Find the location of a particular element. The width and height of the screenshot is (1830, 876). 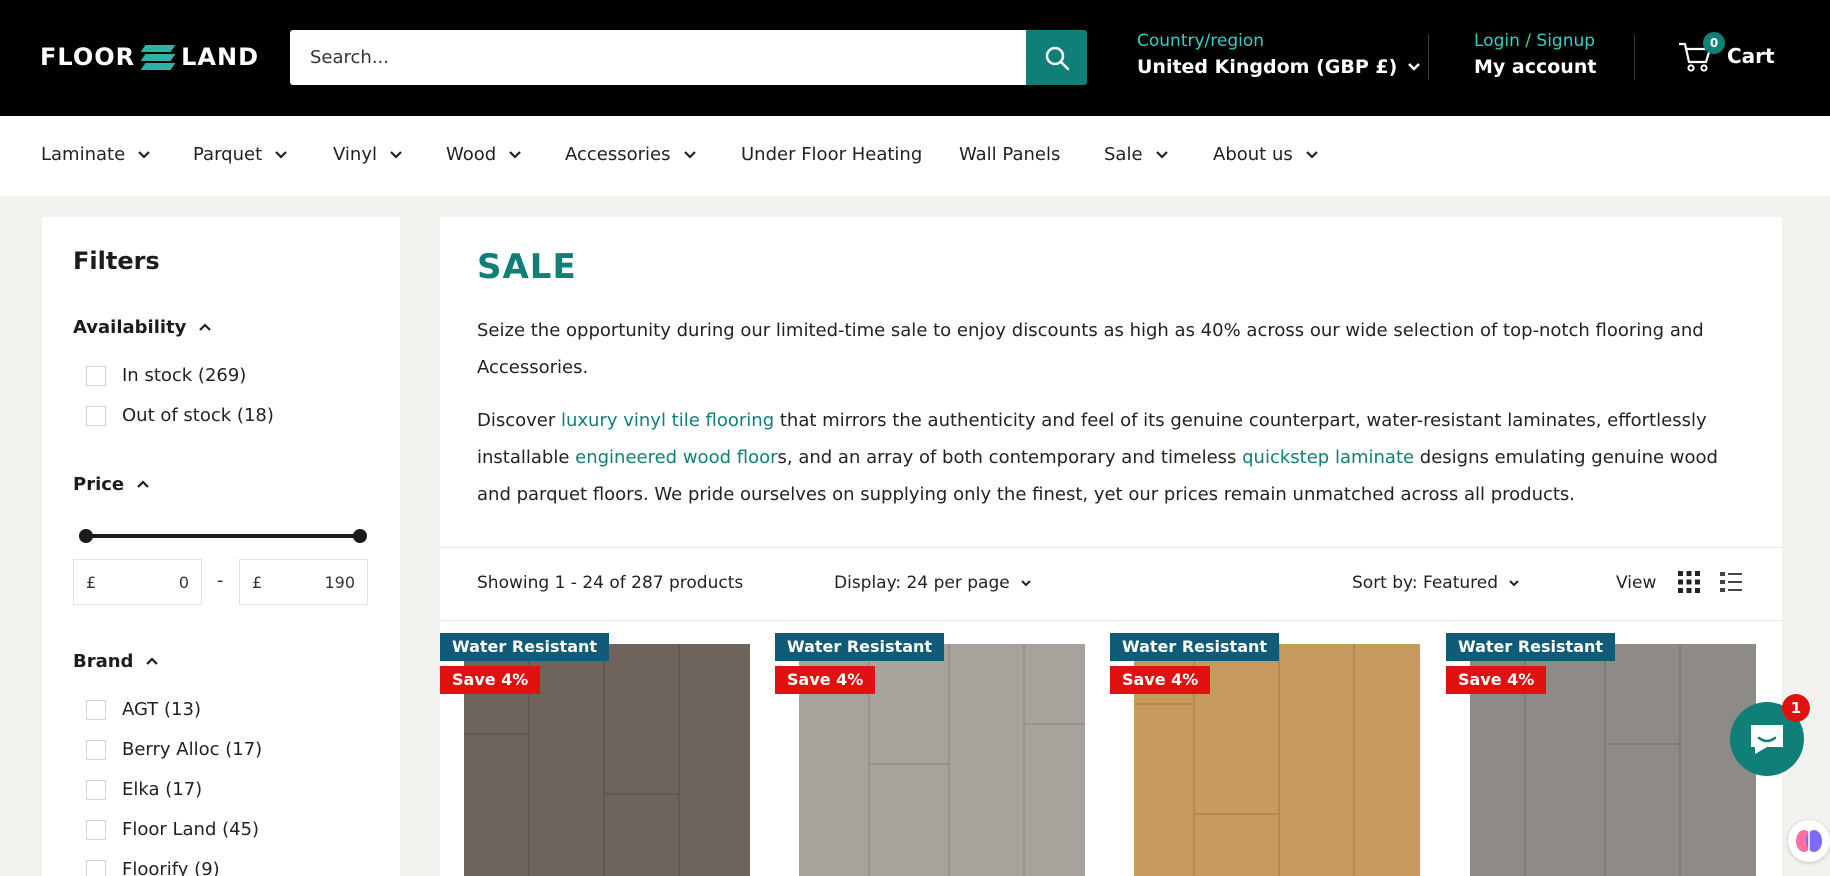

slider-min-handle is located at coordinates (86, 536).